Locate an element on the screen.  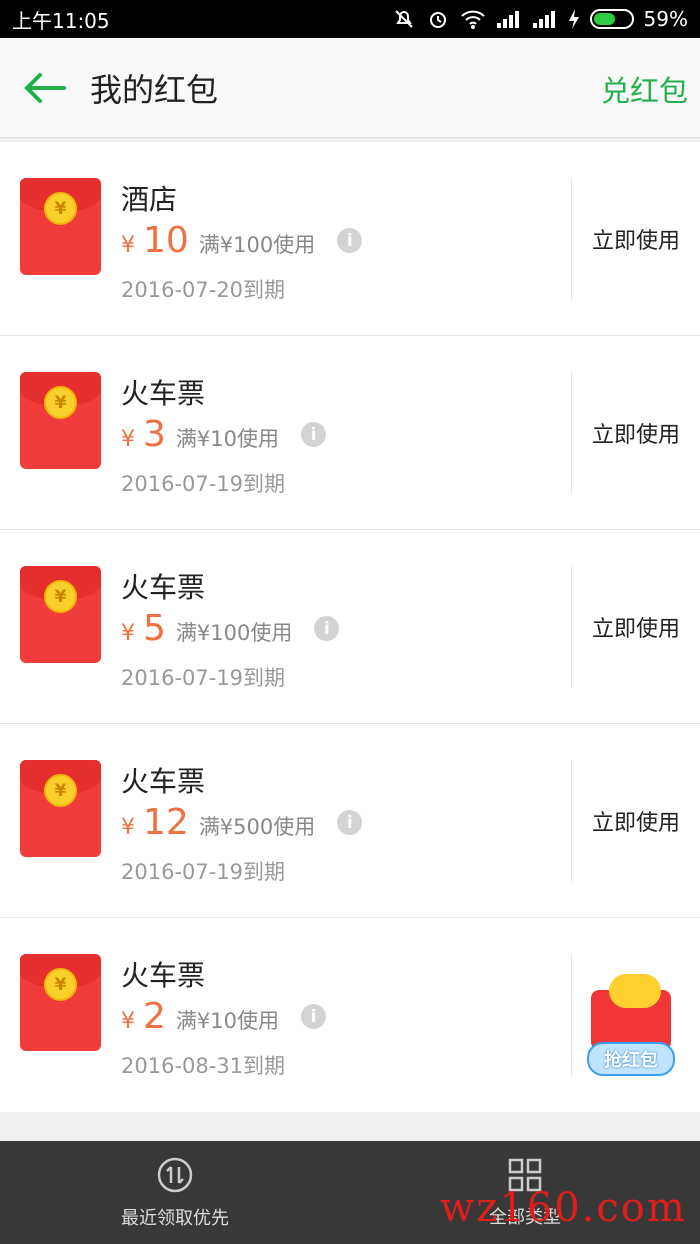
status-time: 上午11:05 is located at coordinates (61, 20).